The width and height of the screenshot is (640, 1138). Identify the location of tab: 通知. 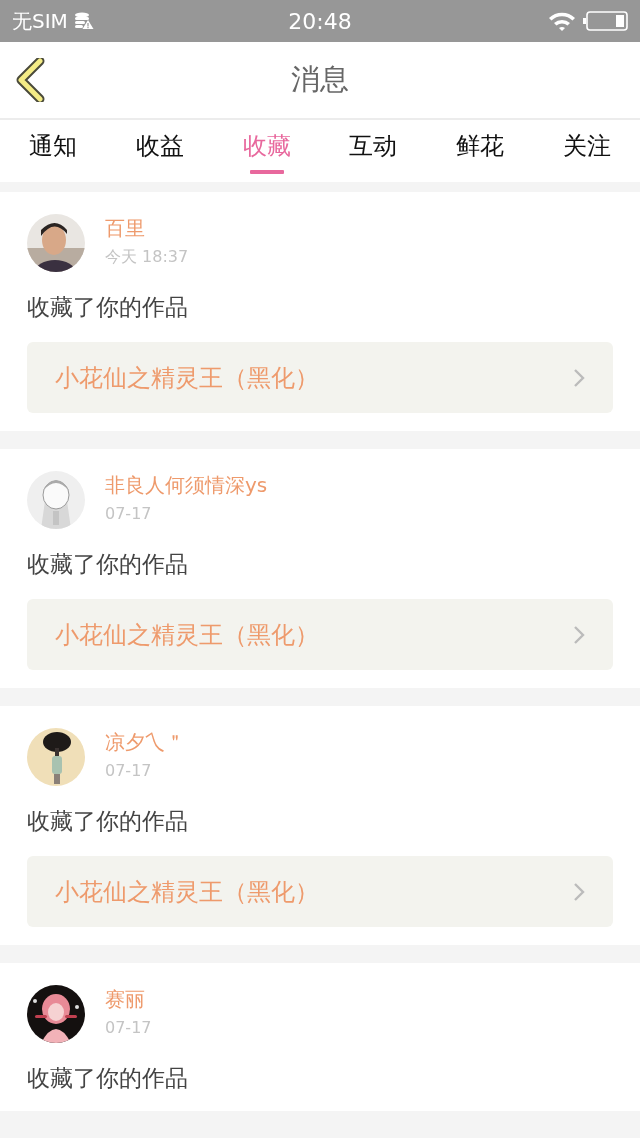
(53, 151).